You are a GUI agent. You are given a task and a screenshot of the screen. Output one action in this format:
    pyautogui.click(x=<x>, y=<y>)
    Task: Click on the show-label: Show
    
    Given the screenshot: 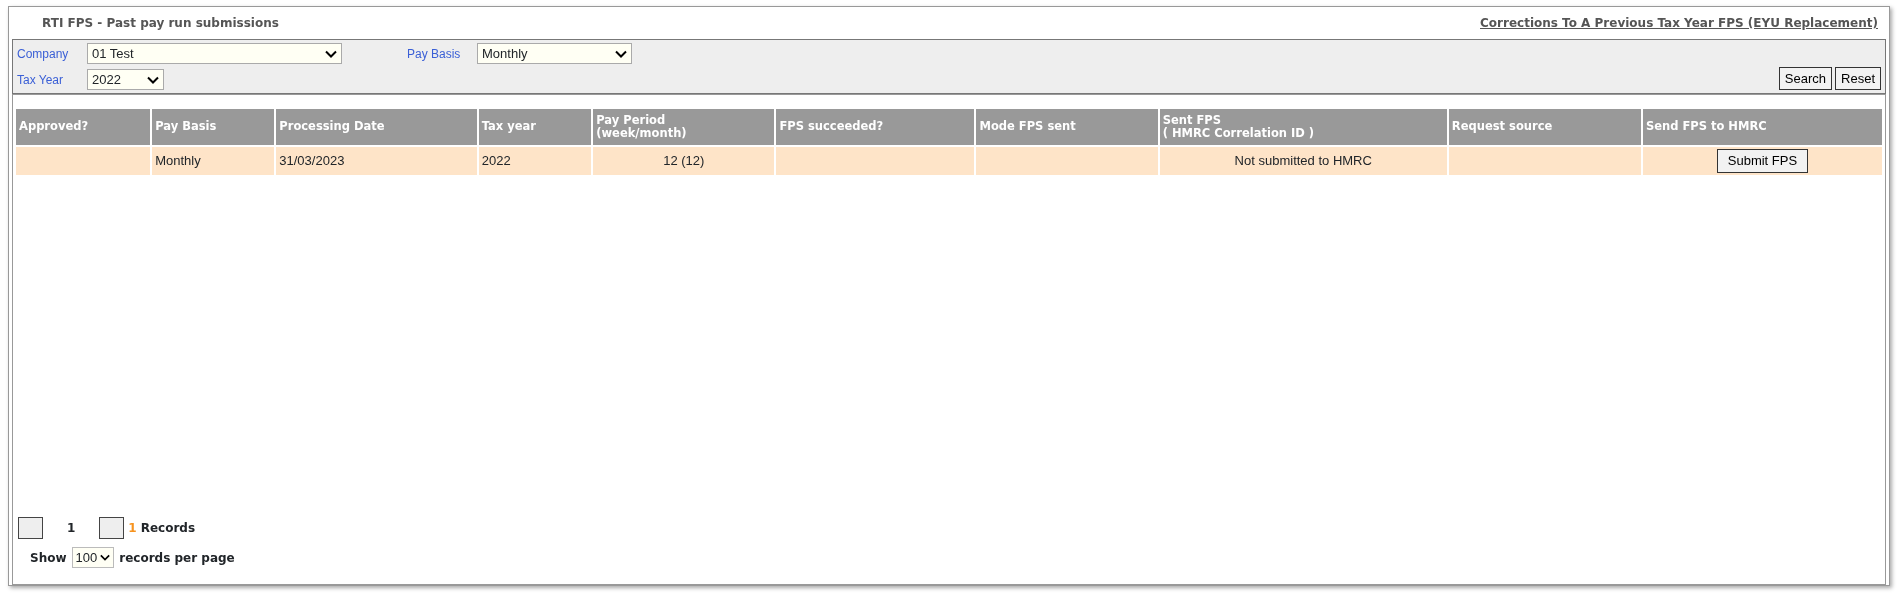 What is the action you would take?
    pyautogui.click(x=48, y=558)
    